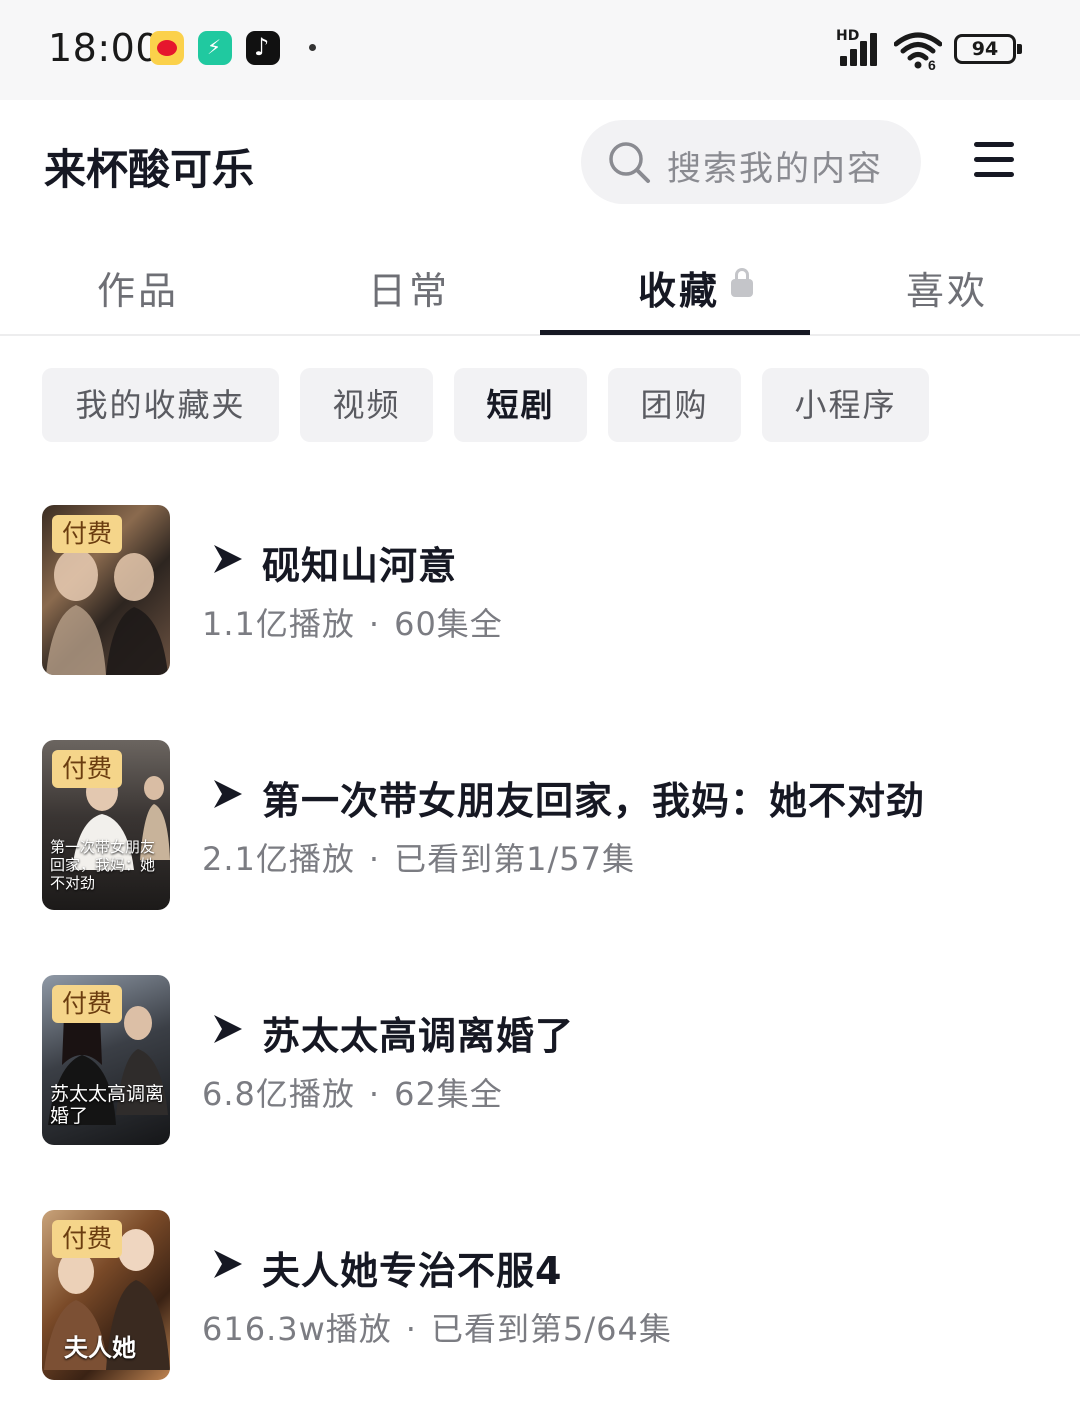  What do you see at coordinates (932, 63) in the screenshot?
I see `svg-text: 6` at bounding box center [932, 63].